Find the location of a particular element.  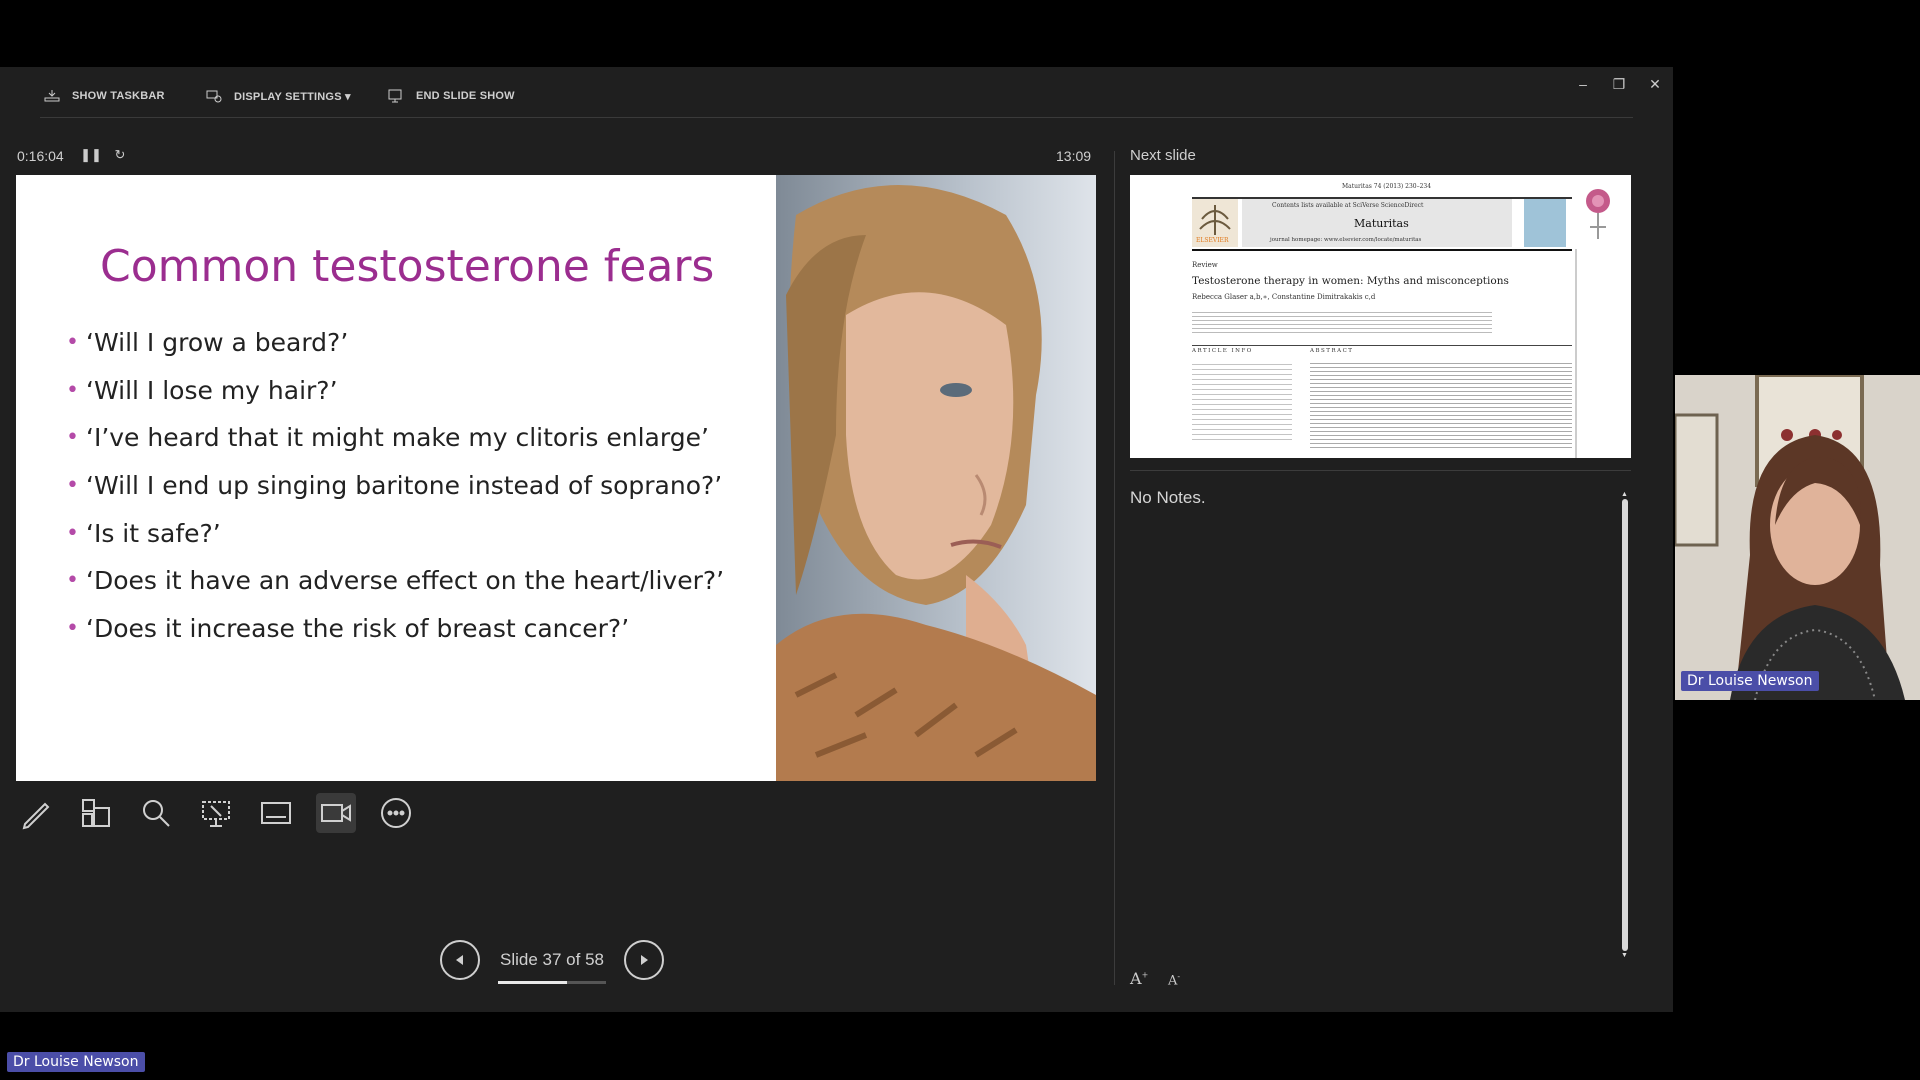

zoom-button is located at coordinates (156, 813).